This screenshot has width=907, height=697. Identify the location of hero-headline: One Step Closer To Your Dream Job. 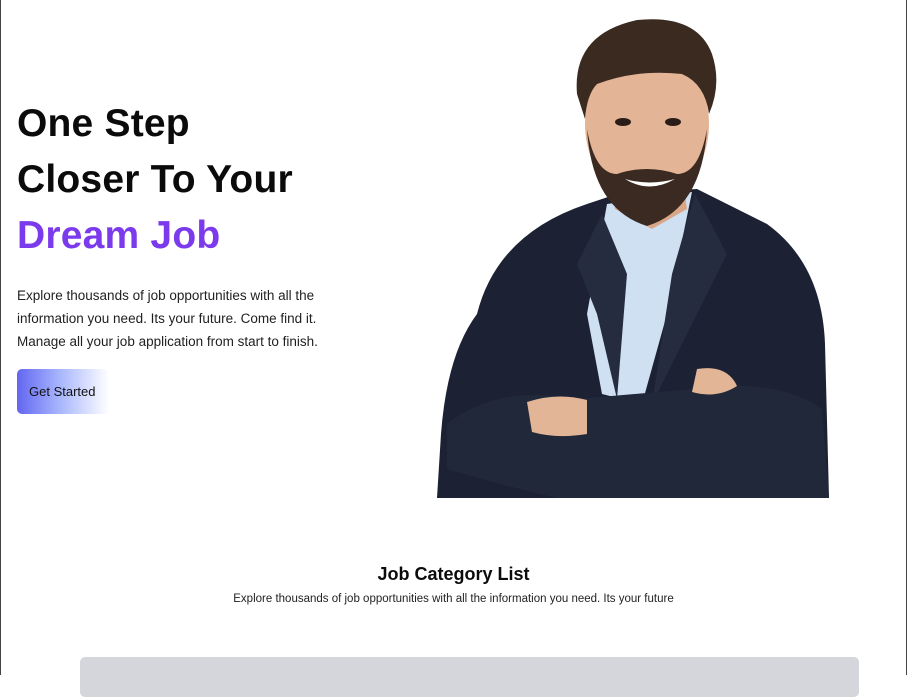
(217, 180).